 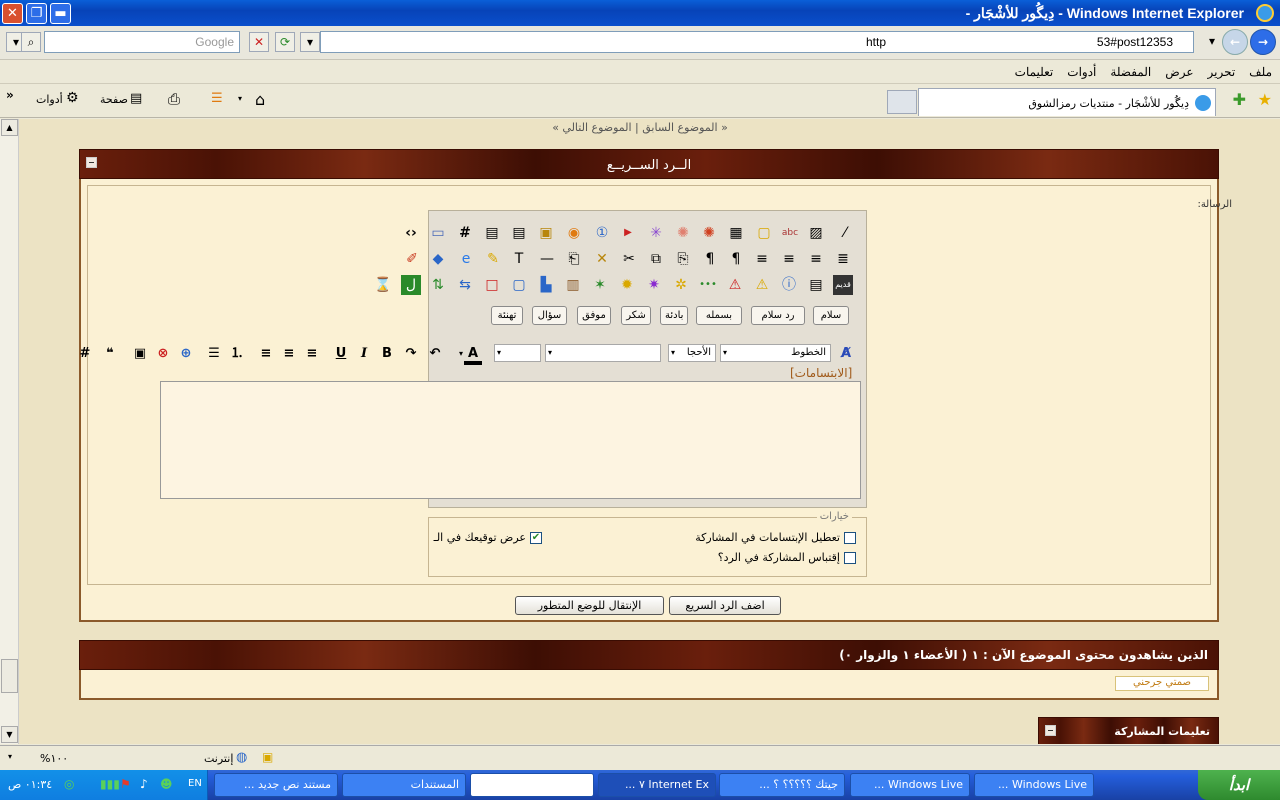 I want to click on speaker-icon: ♪, so click(x=144, y=784).